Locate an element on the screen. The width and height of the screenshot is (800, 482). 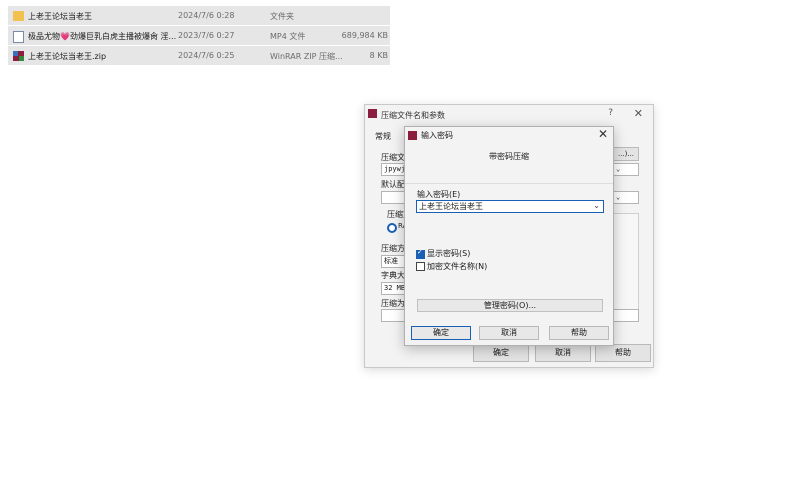
rar-radio is located at coordinates (392, 228).